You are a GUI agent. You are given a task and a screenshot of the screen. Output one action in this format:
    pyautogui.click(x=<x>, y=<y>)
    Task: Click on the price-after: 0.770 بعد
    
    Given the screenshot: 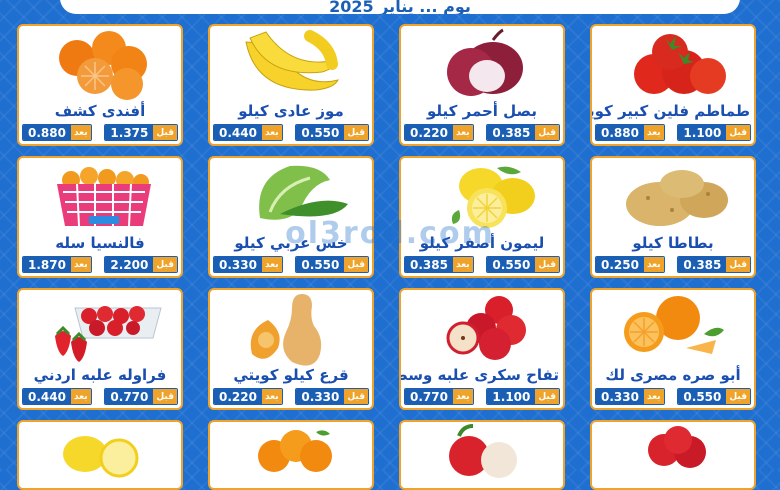 What is the action you would take?
    pyautogui.click(x=439, y=396)
    